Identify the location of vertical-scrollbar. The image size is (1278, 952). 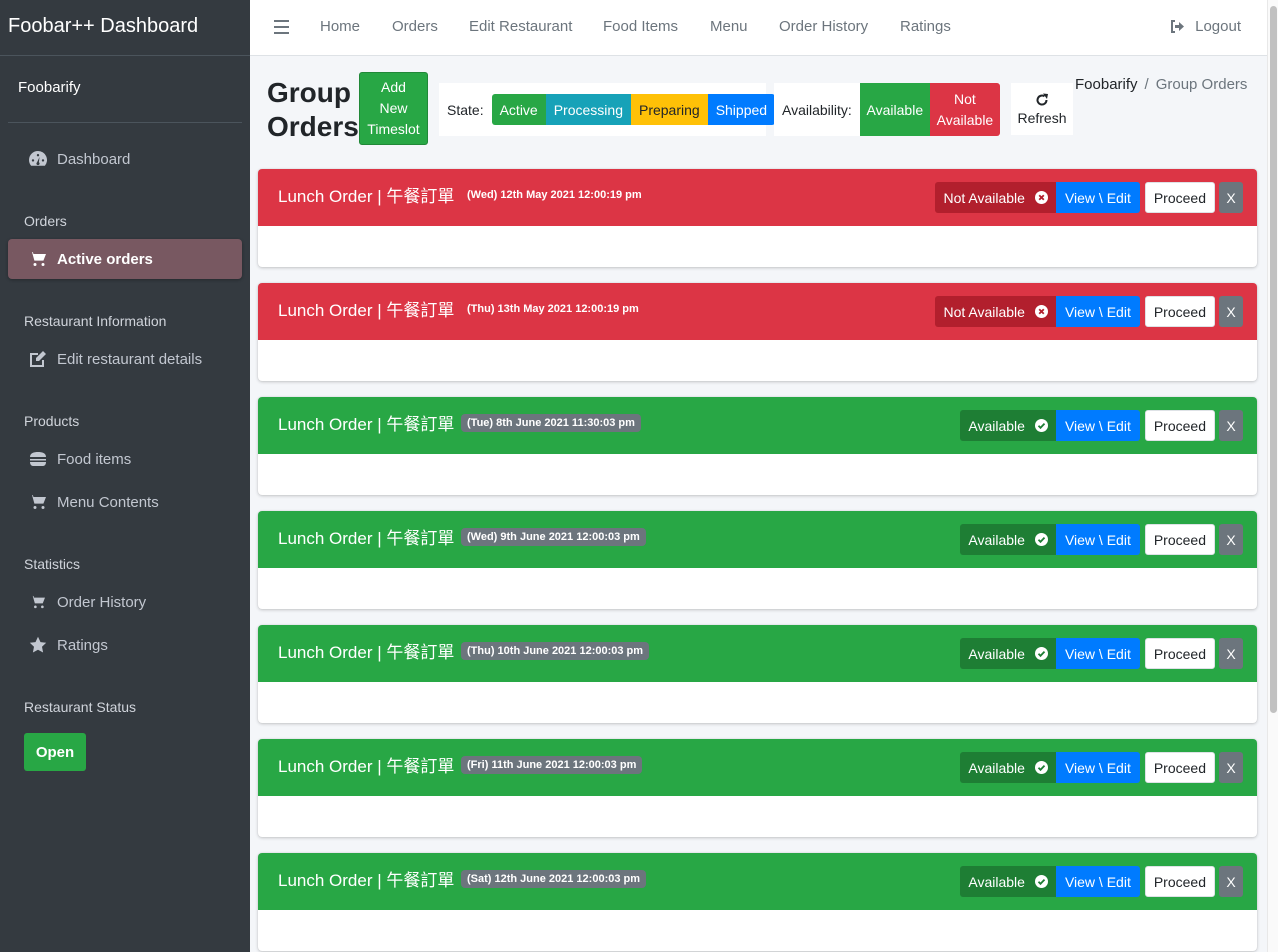
(1272, 476).